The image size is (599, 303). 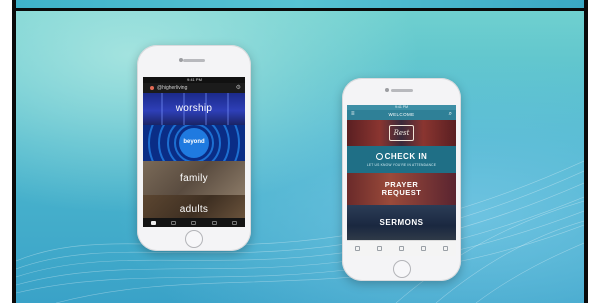 I want to click on sermons-button: SERMONS, so click(x=401, y=222).